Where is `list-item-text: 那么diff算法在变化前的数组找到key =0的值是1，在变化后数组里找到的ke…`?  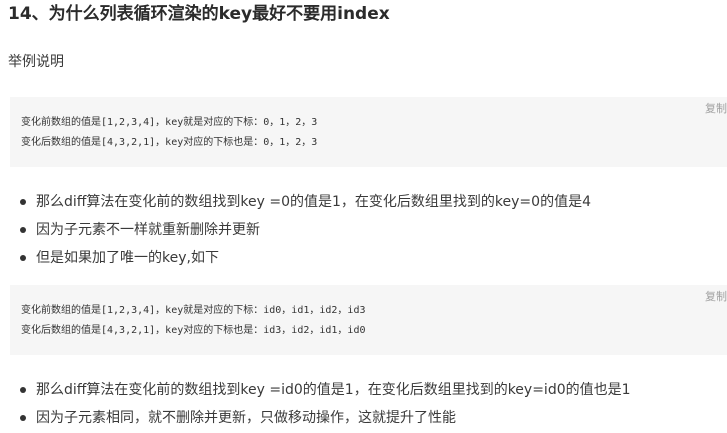 list-item-text: 那么diff算法在变化前的数组找到key =0的值是1，在变化后数组里找到的ke… is located at coordinates (313, 202).